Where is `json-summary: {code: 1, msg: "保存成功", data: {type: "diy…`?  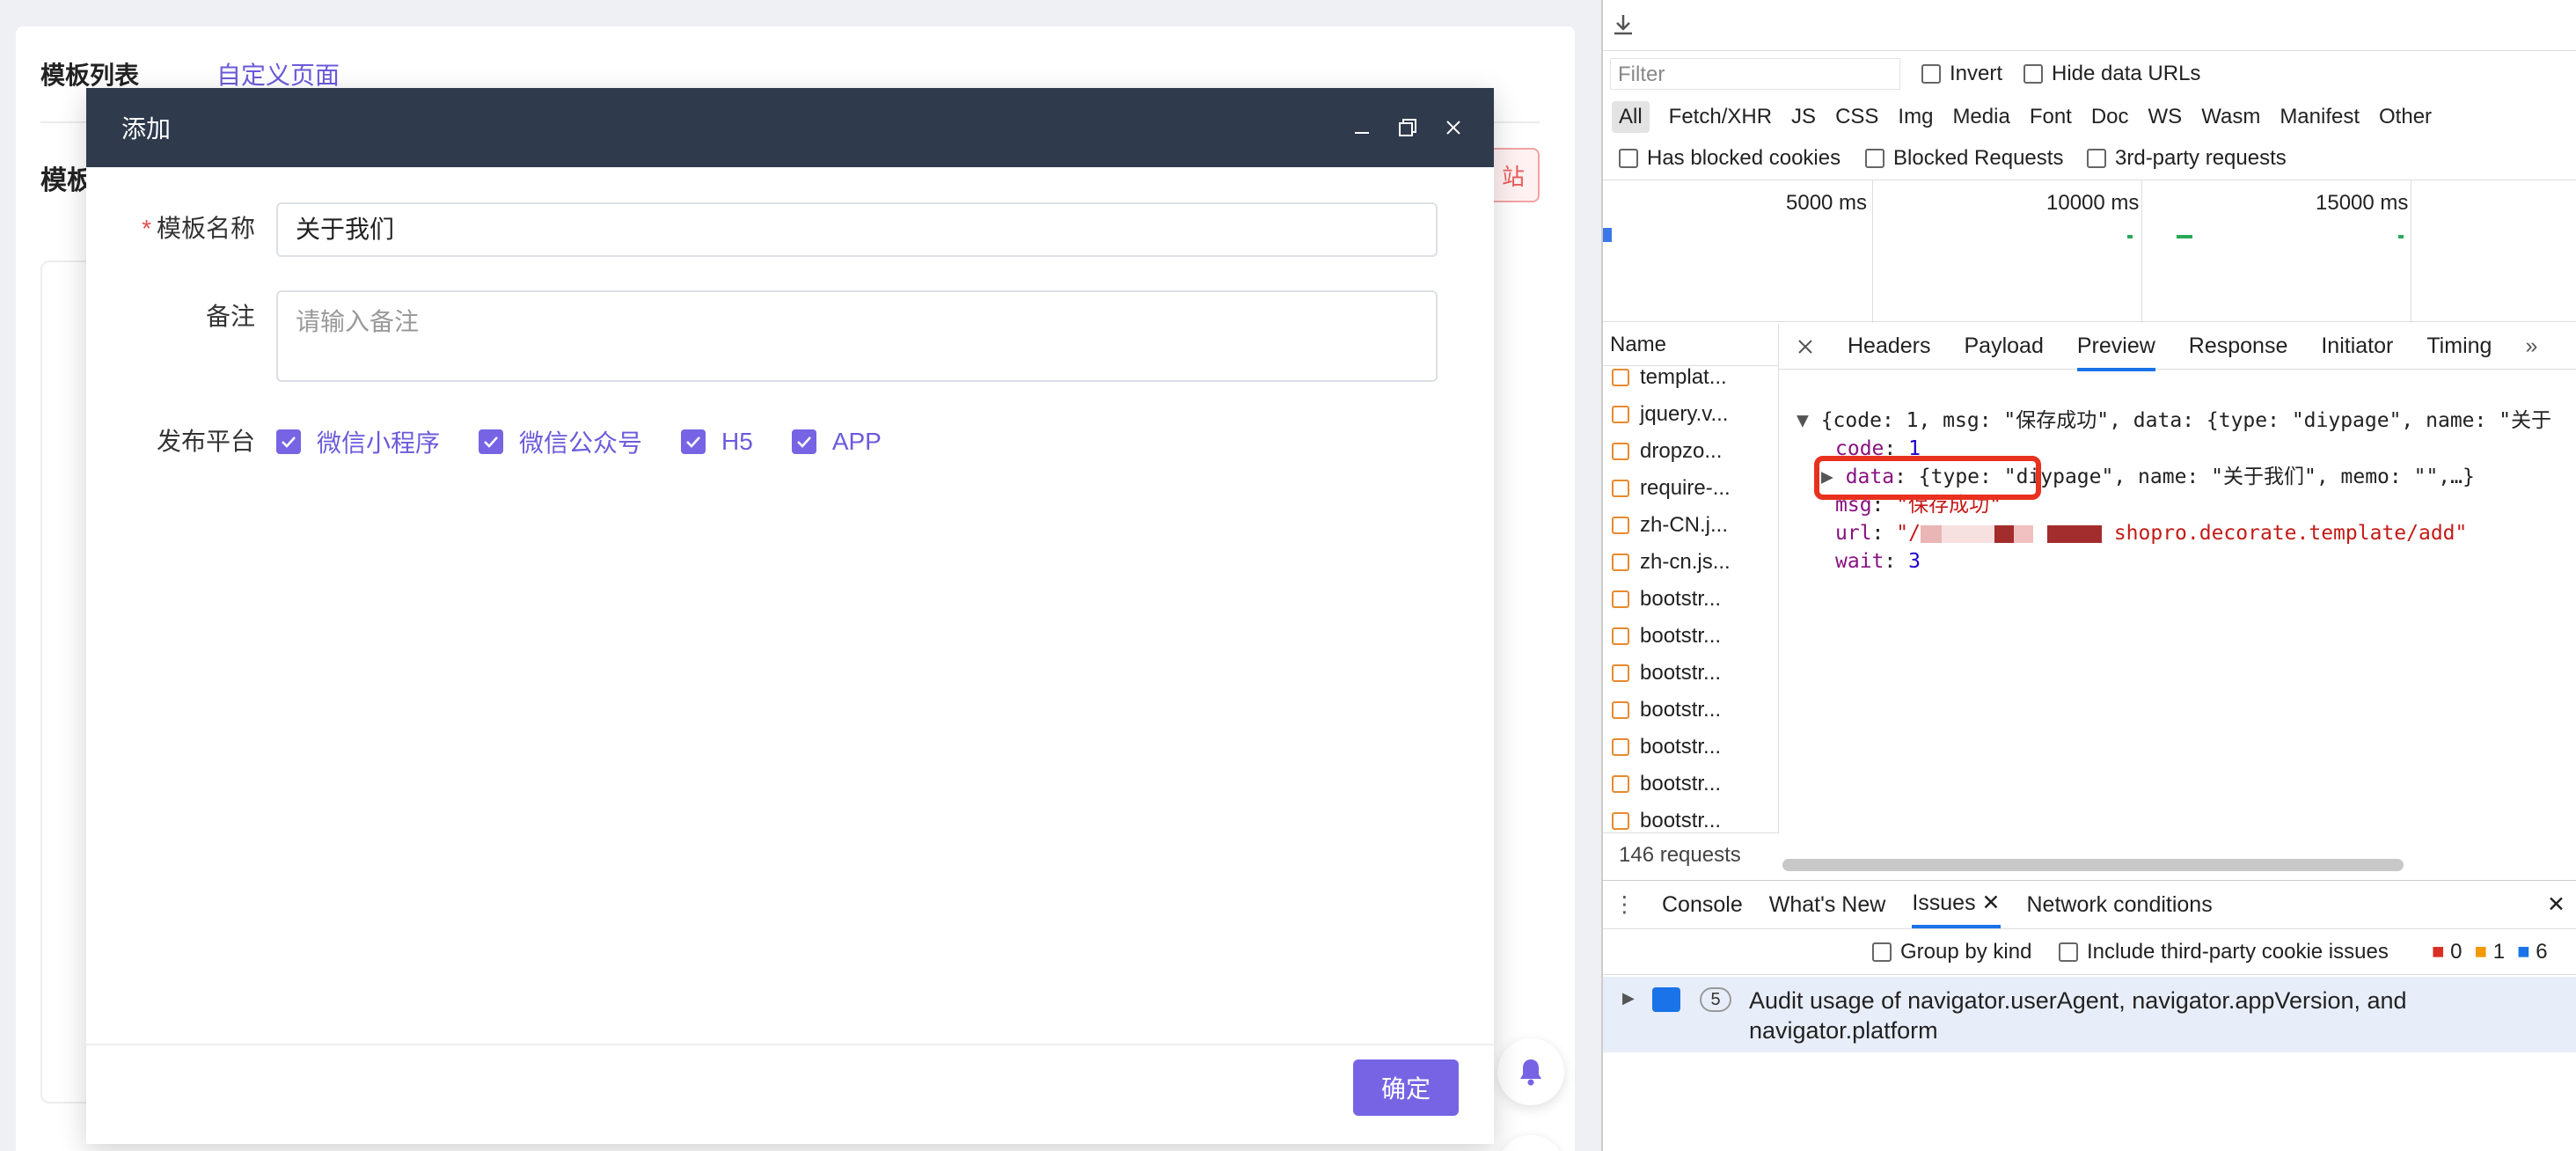
json-summary: {code: 1, msg: "保存成功", data: {type: "diy… is located at coordinates (2186, 420).